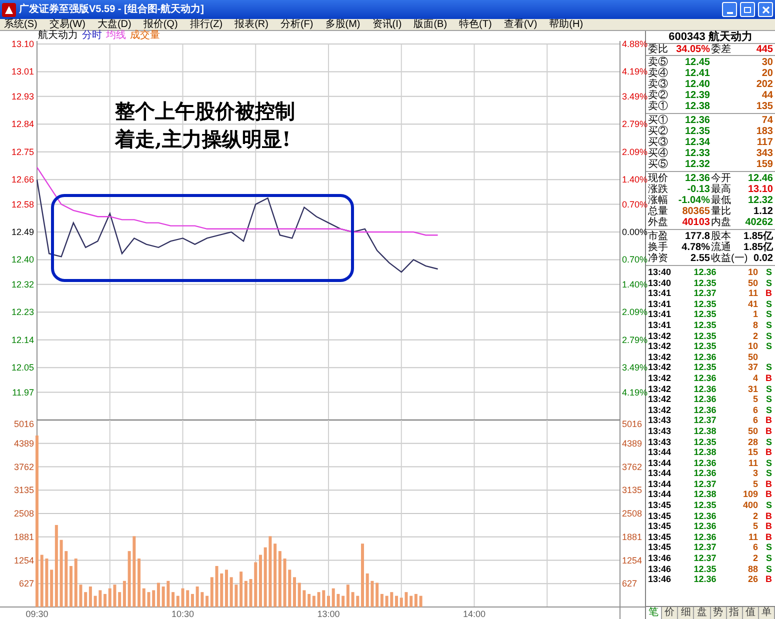  I want to click on field-label: 总量, so click(658, 211).